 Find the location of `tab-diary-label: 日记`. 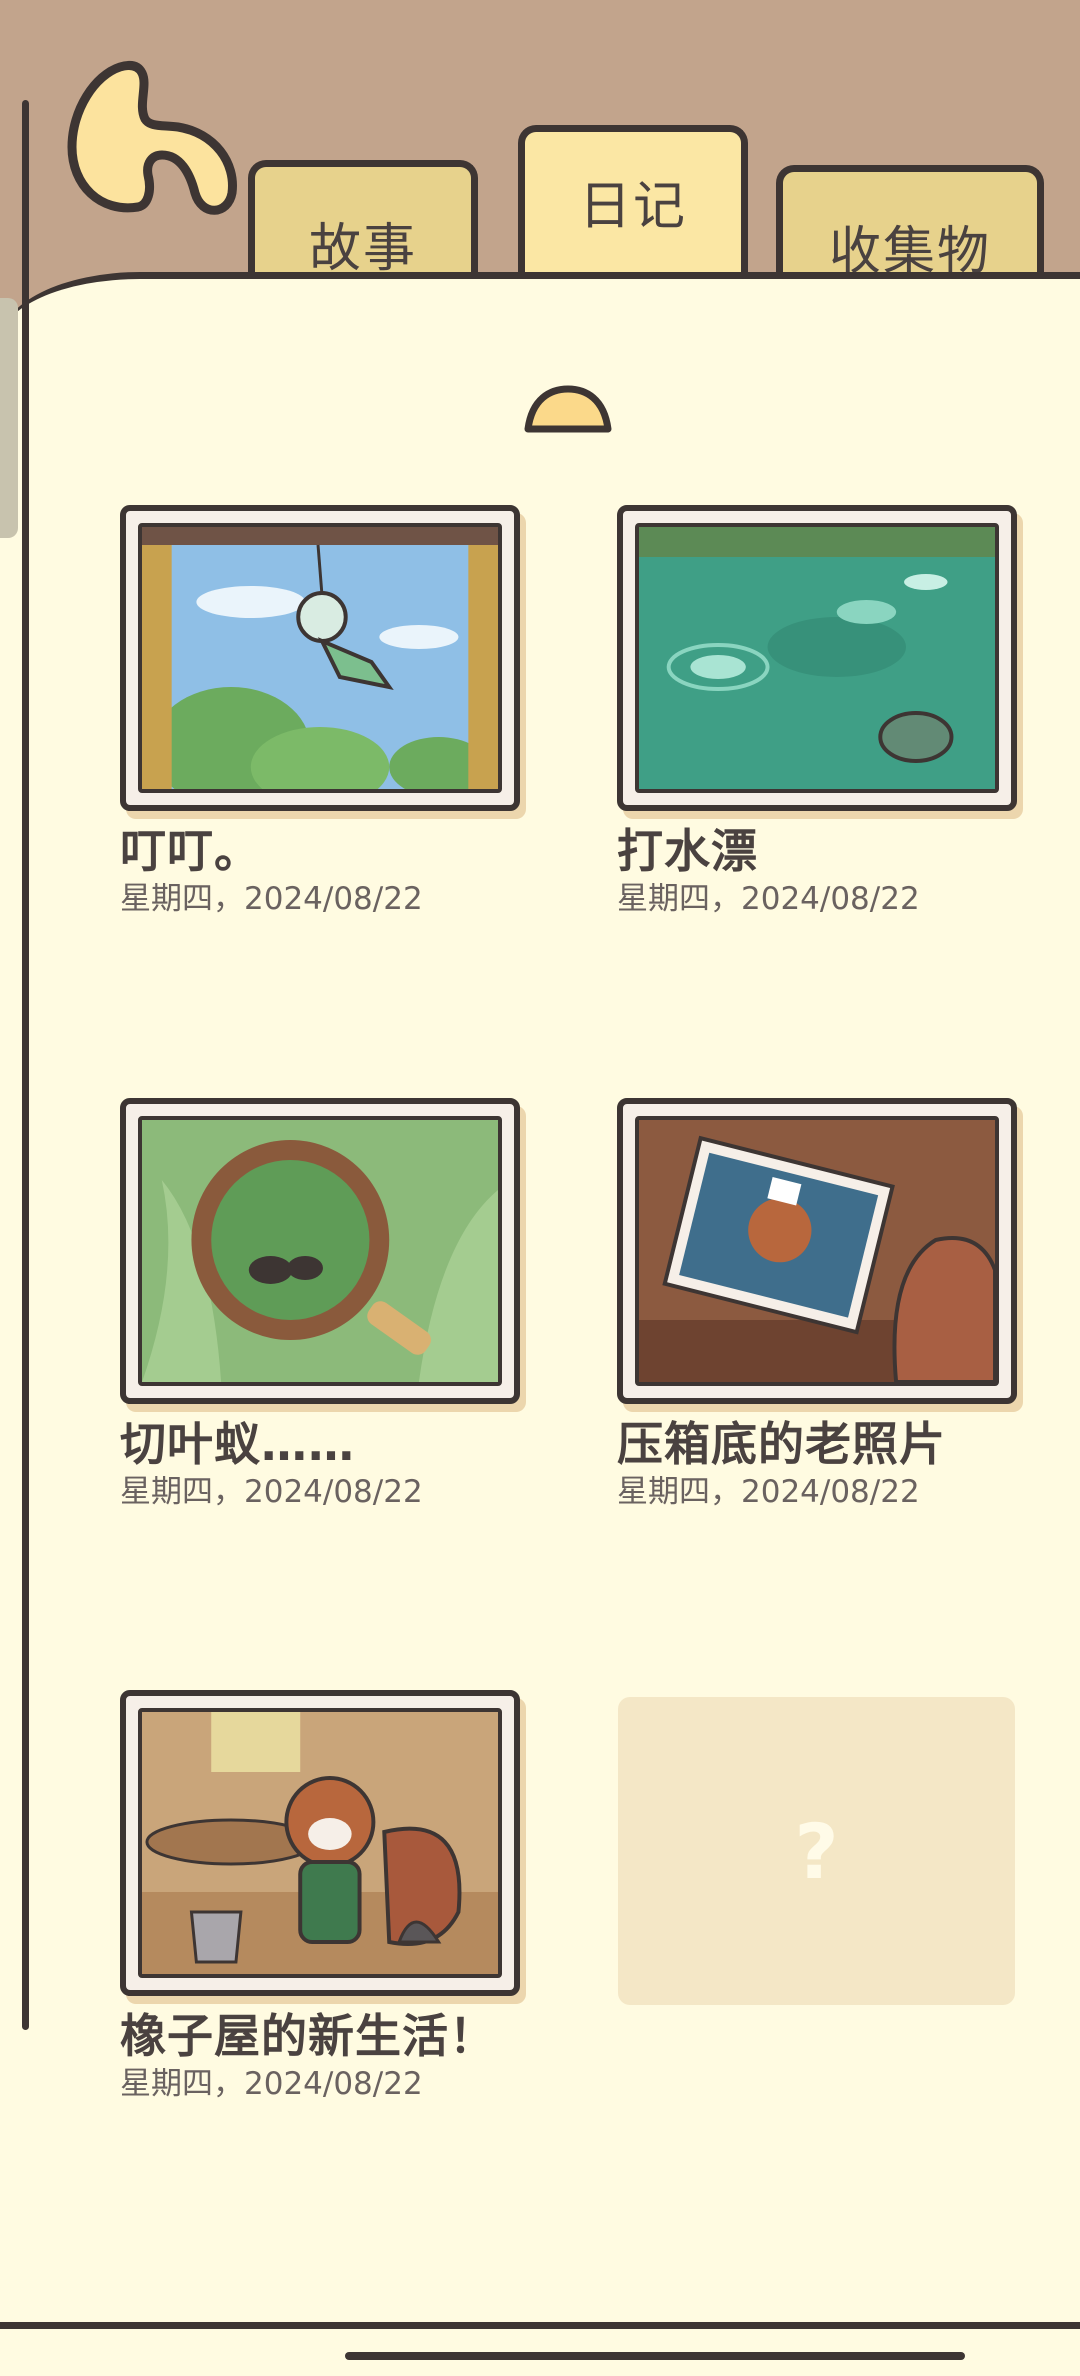

tab-diary-label: 日记 is located at coordinates (632, 206).